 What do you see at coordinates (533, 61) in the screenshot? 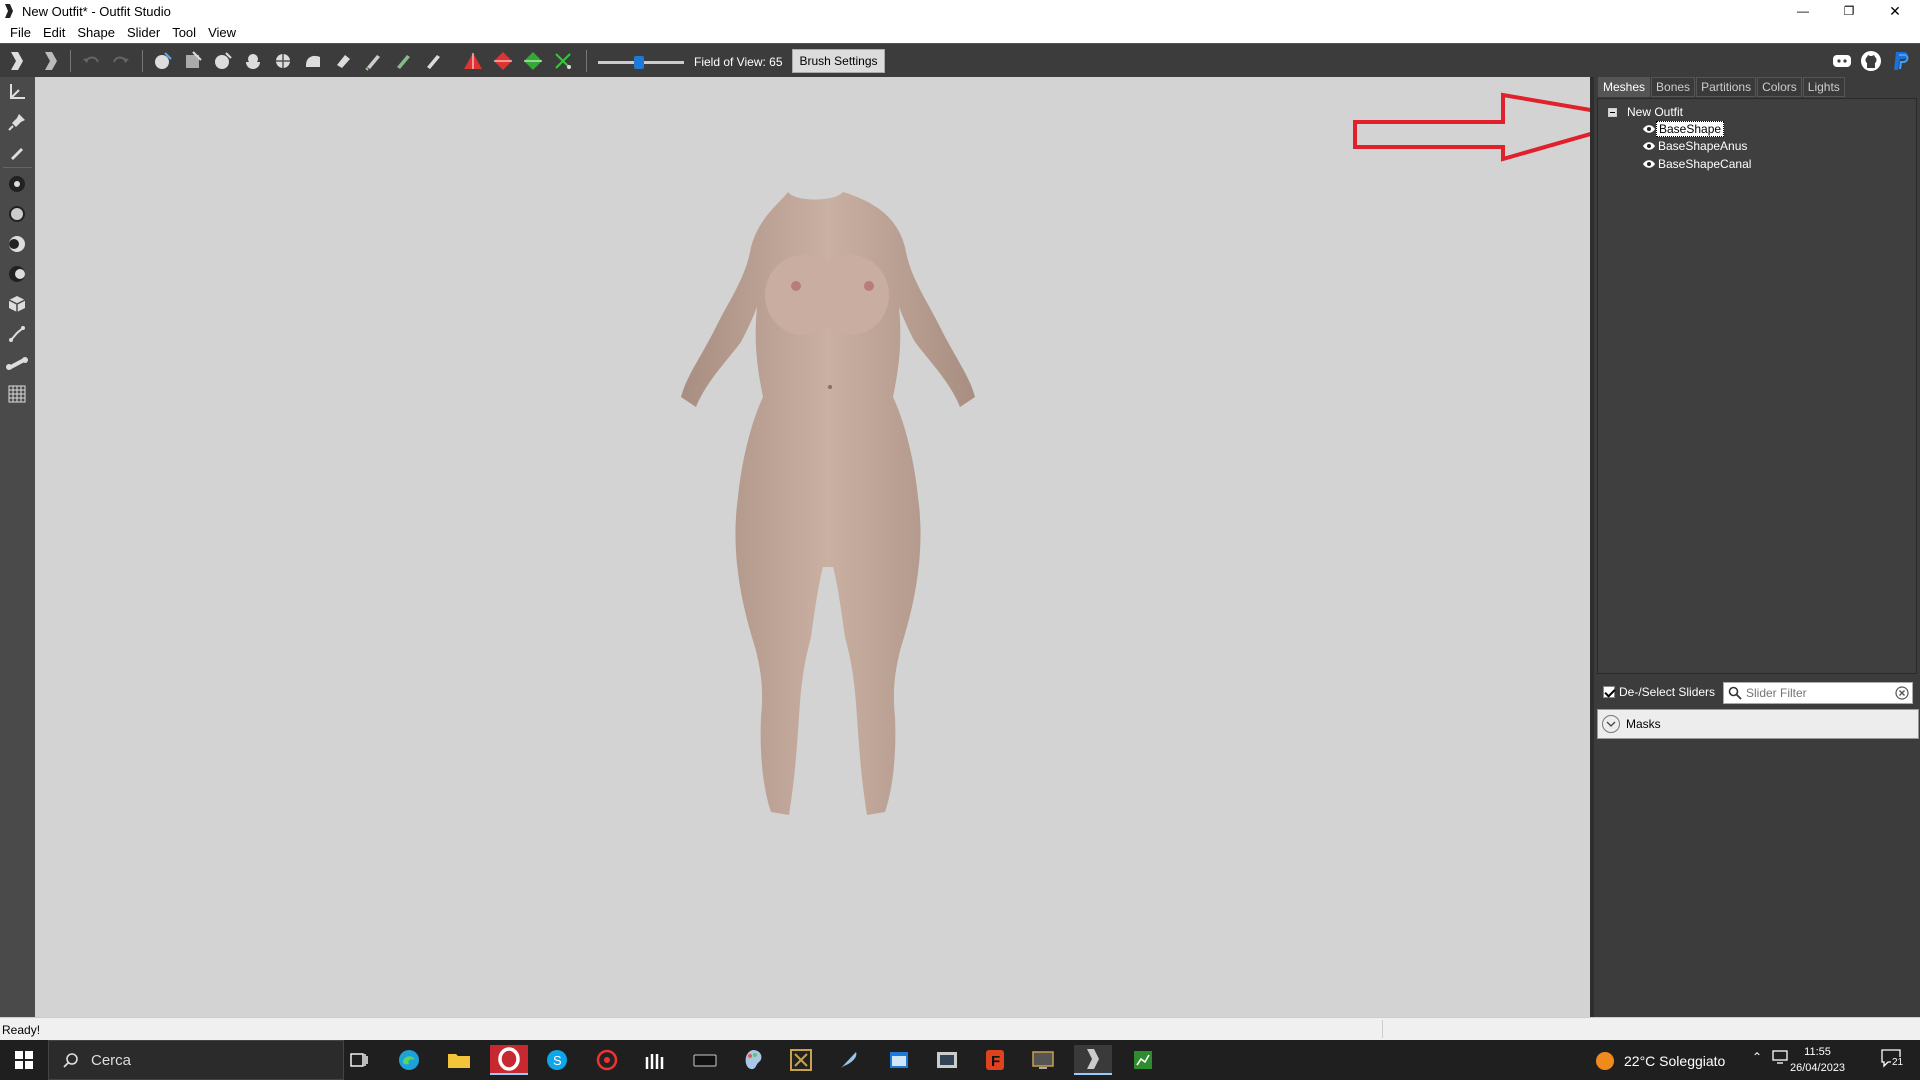
I see `vertex-edit-button` at bounding box center [533, 61].